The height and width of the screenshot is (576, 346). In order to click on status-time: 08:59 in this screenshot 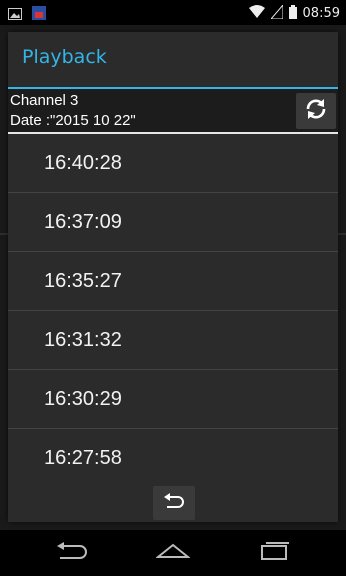, I will do `click(321, 13)`.